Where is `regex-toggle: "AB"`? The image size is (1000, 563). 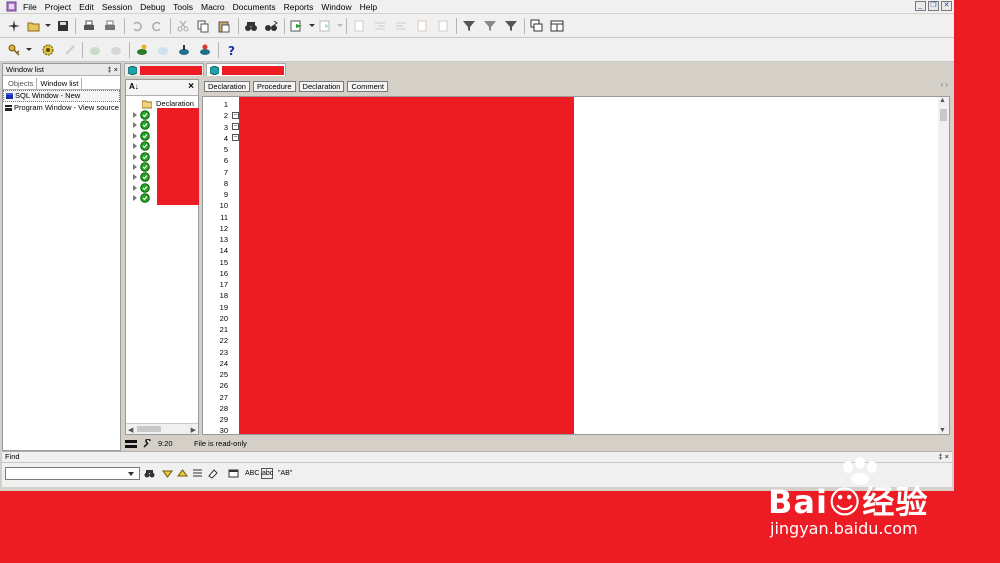 regex-toggle: "AB" is located at coordinates (285, 473).